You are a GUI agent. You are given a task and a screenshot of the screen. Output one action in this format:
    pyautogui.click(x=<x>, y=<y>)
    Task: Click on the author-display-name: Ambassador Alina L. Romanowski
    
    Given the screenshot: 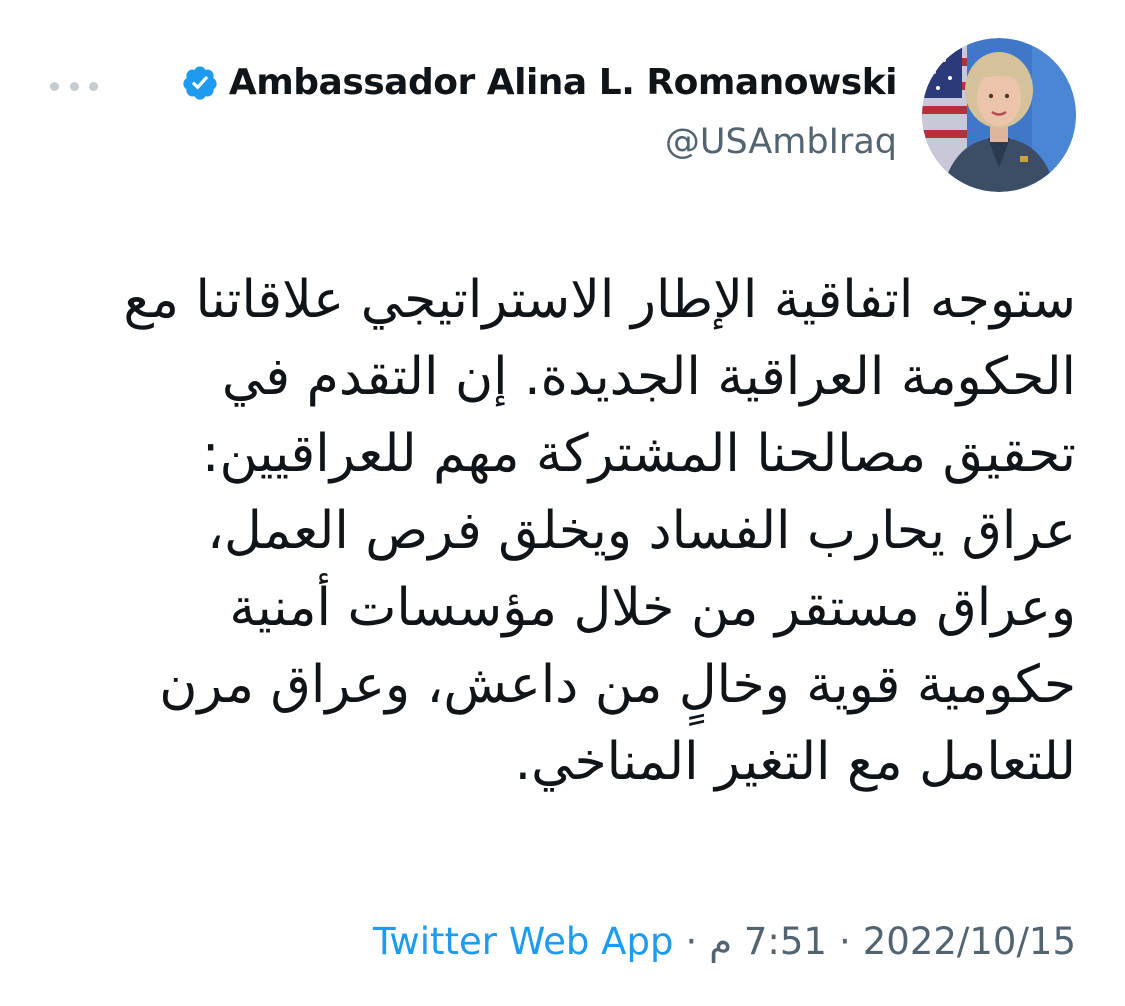 What is the action you would take?
    pyautogui.click(x=563, y=82)
    